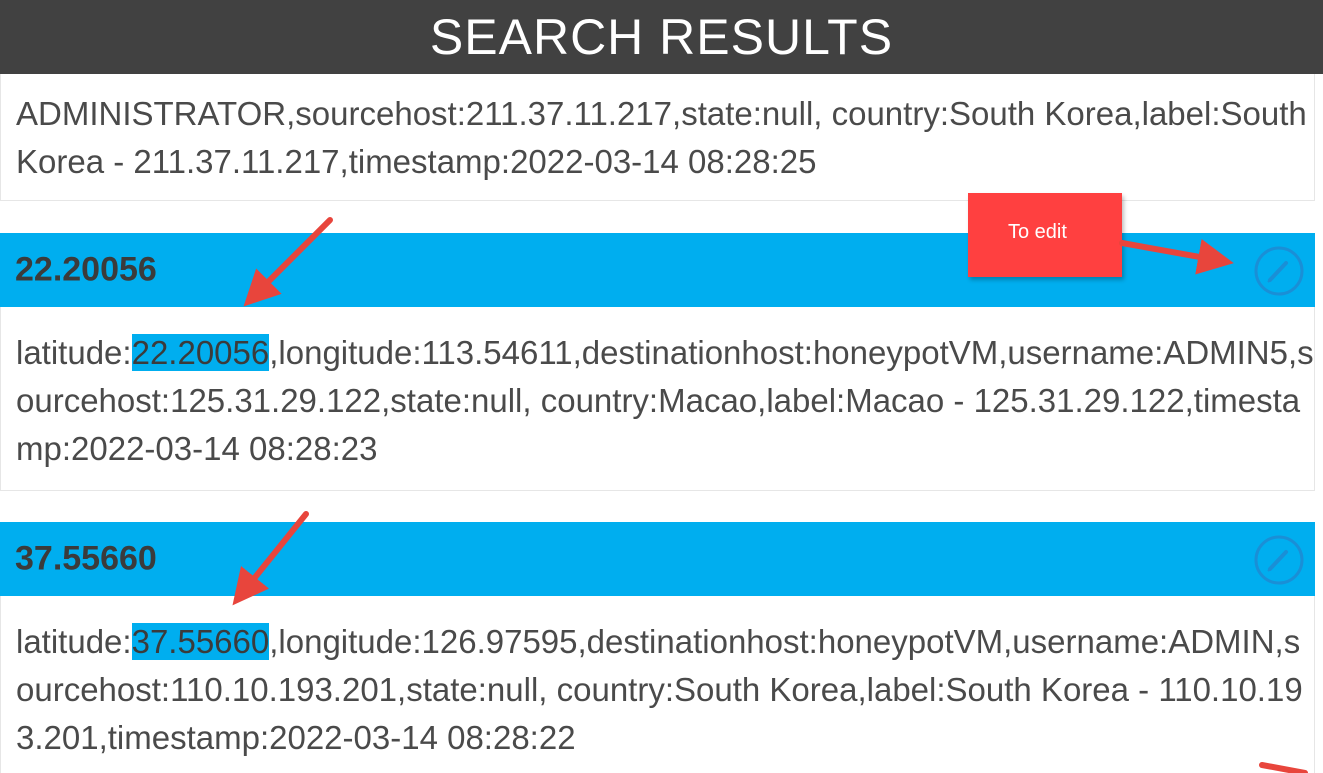  I want to click on page-title: SEARCH RESULTS, so click(661, 37).